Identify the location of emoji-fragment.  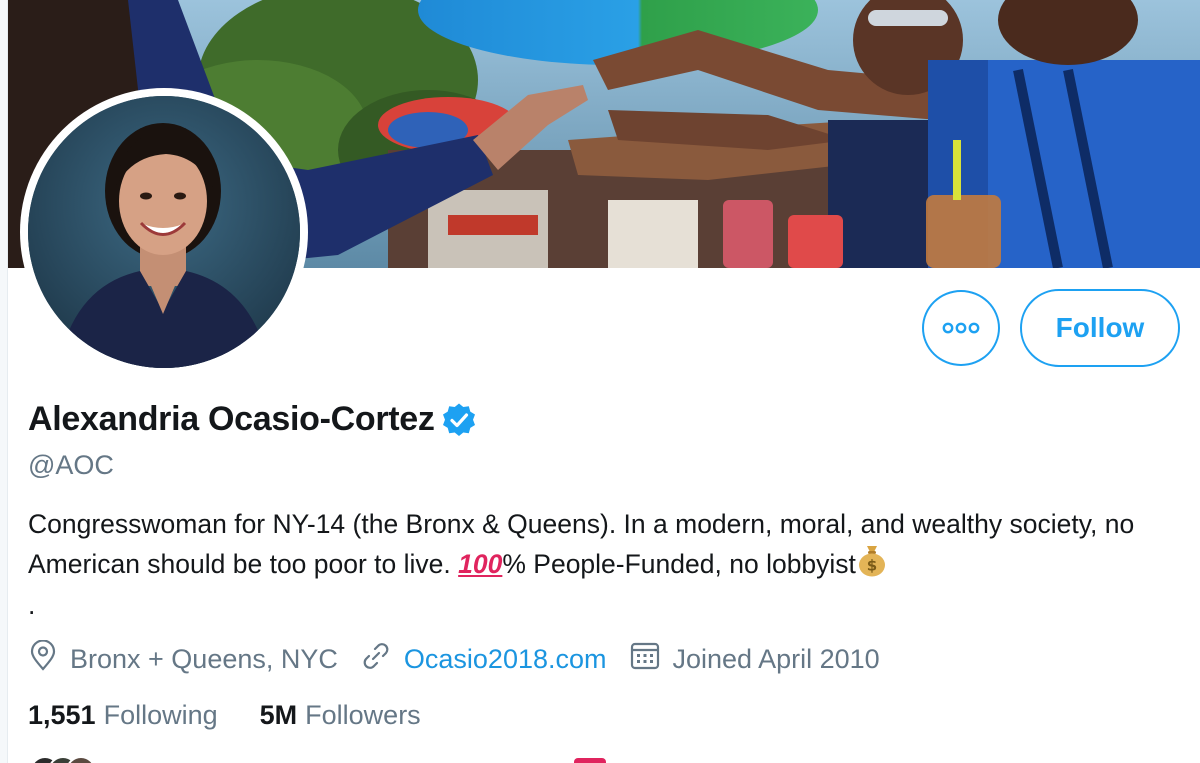
(590, 760).